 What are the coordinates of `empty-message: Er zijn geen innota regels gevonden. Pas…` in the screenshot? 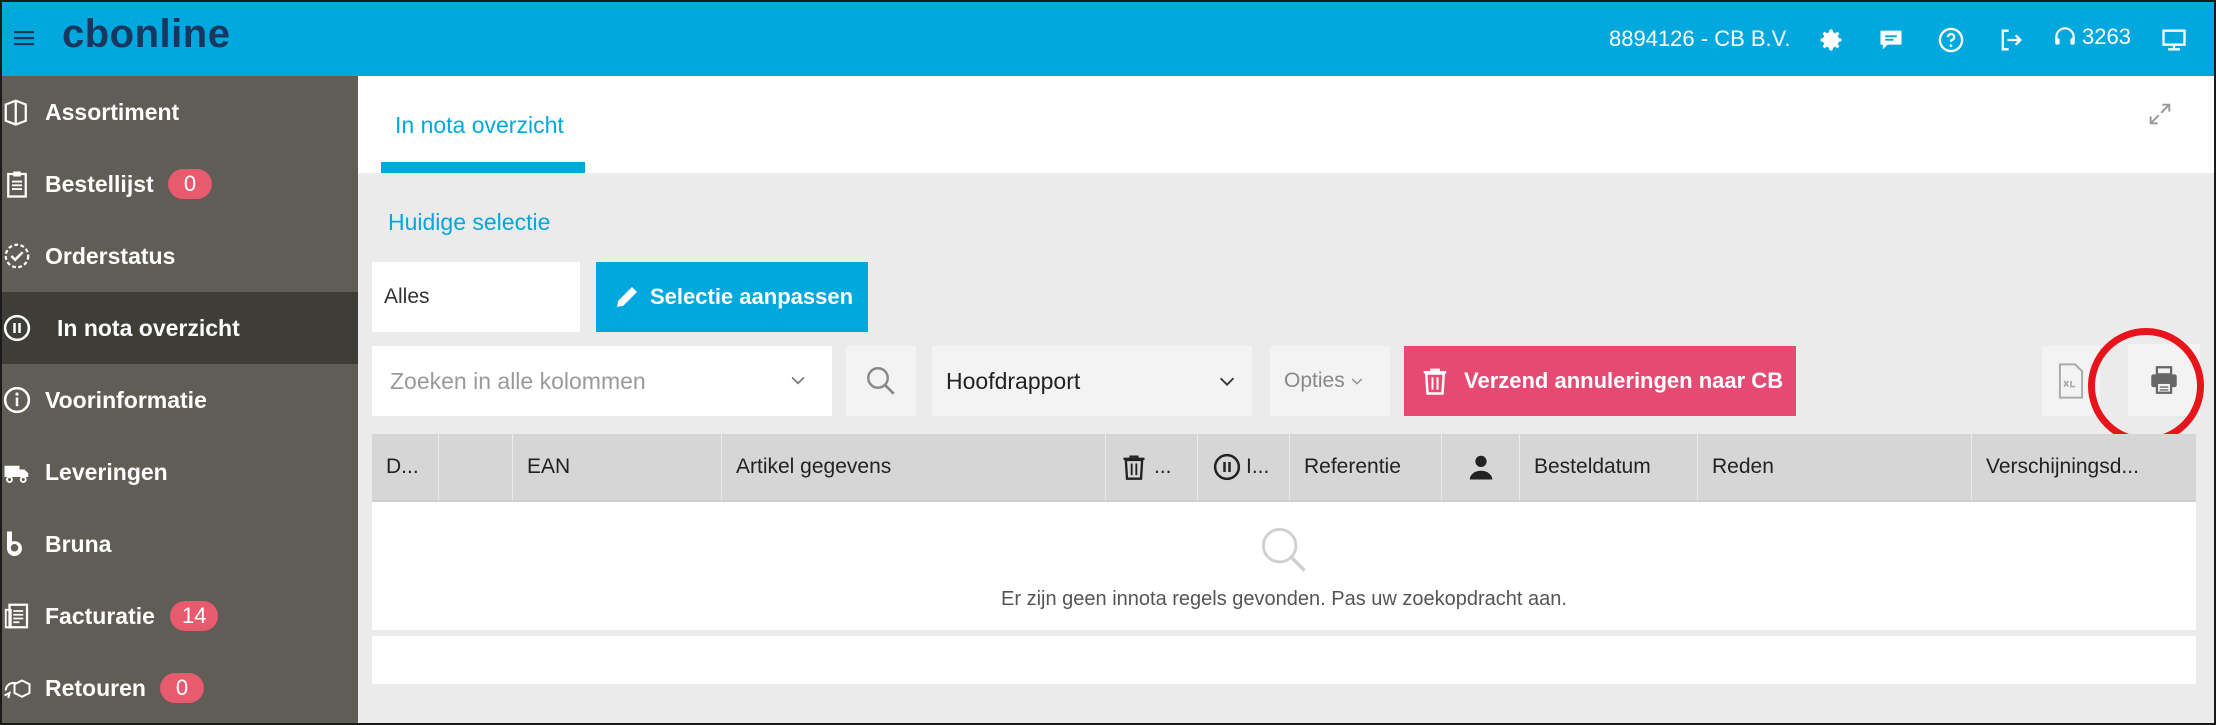 It's located at (1284, 599).